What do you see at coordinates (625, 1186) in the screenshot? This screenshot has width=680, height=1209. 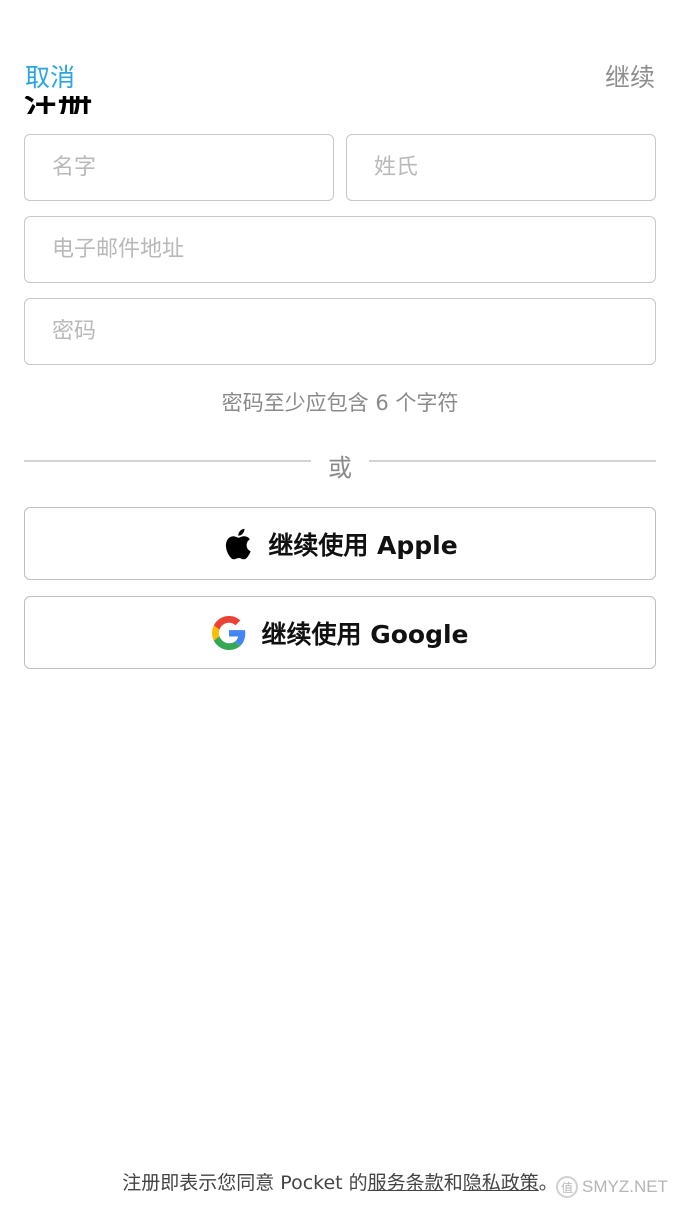 I see `watermark-text: SMYZ.NET` at bounding box center [625, 1186].